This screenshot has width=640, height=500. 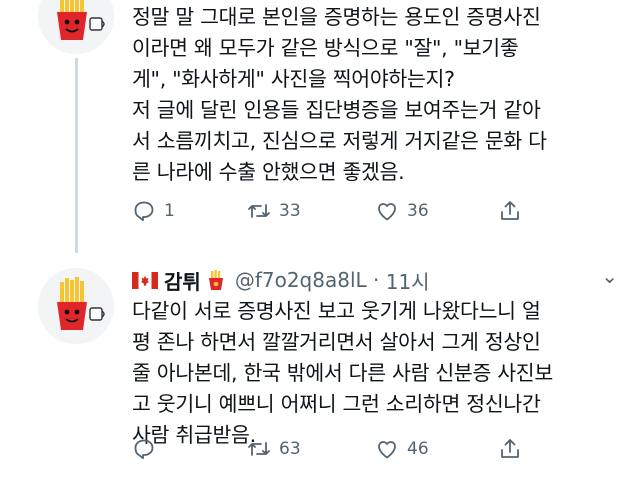 What do you see at coordinates (336, 17) in the screenshot?
I see `tweet-text-line: 정말 말 그대로 본인을 증명하는 용도인 증명사진` at bounding box center [336, 17].